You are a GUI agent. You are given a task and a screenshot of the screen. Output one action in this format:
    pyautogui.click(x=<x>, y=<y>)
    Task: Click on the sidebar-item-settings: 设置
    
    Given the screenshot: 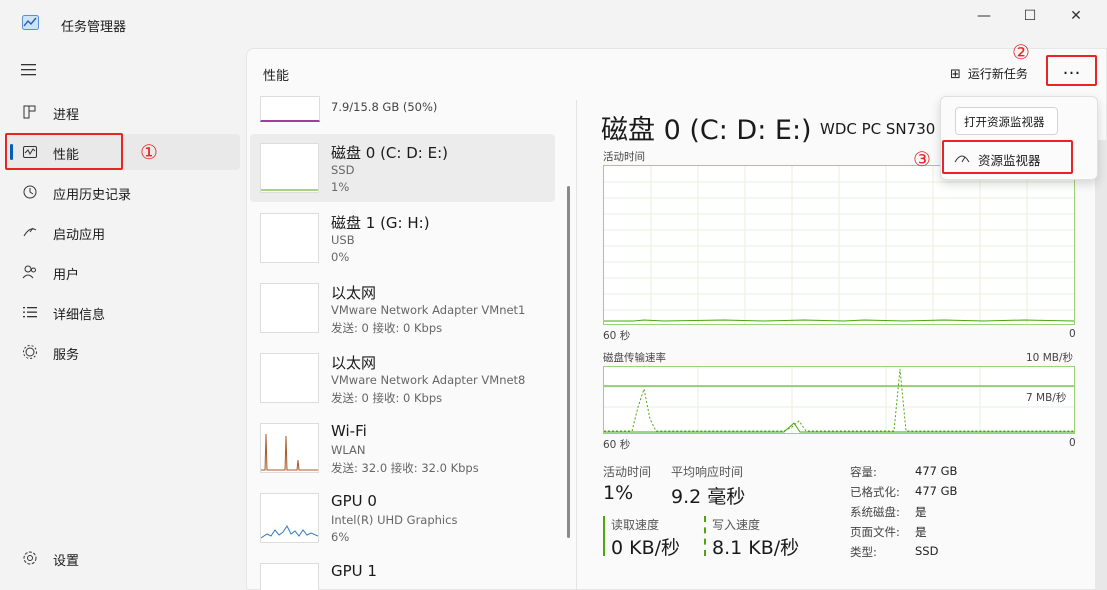 What is the action you would take?
    pyautogui.click(x=124, y=558)
    